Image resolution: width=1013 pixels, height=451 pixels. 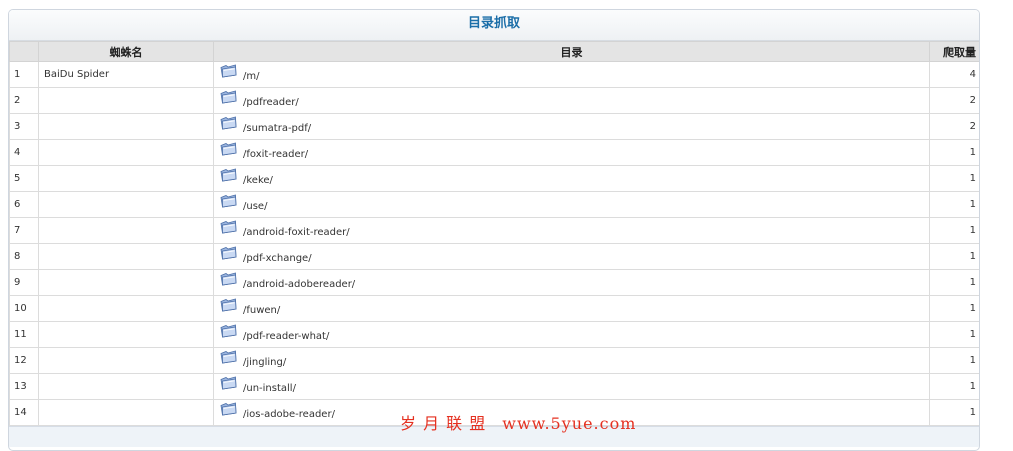 I want to click on row-index: 8, so click(x=24, y=256).